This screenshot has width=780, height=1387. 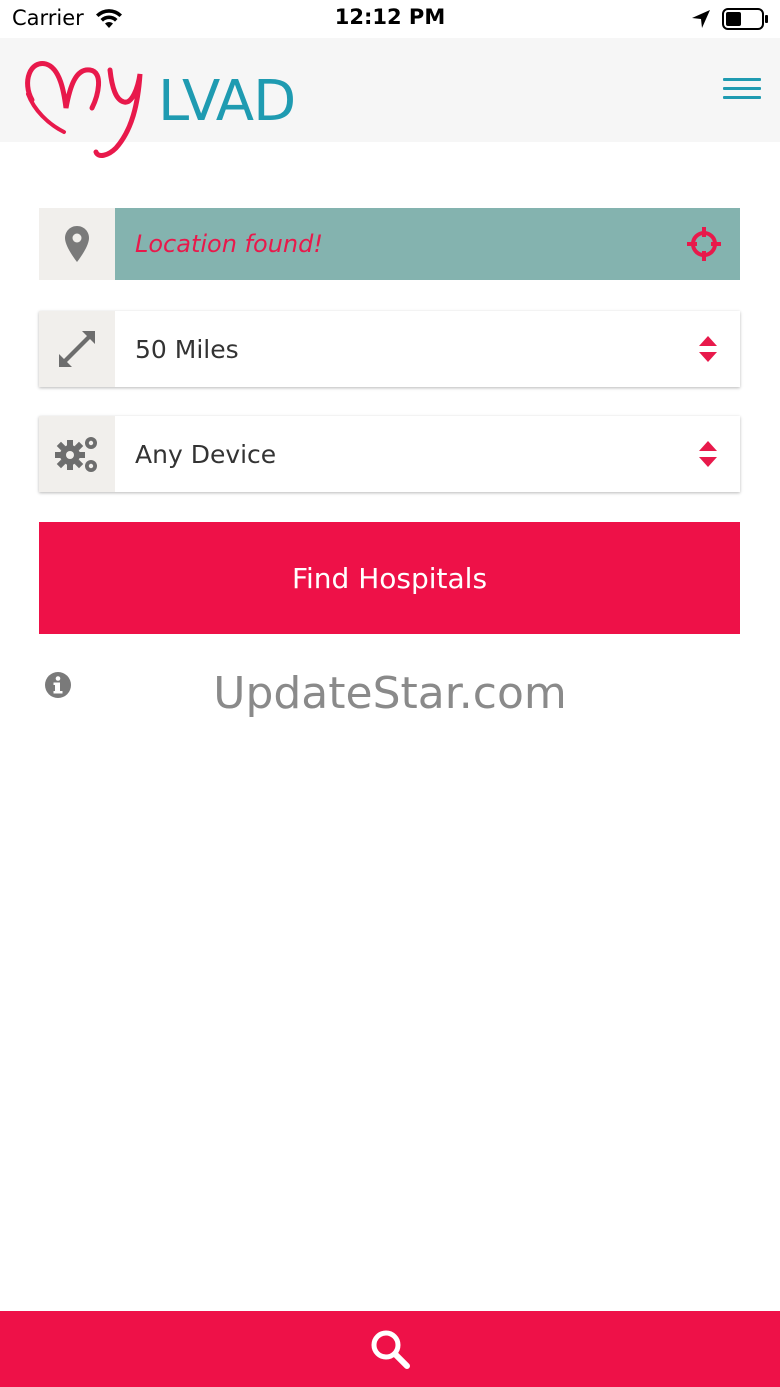 I want to click on battery-icon, so click(x=745, y=19).